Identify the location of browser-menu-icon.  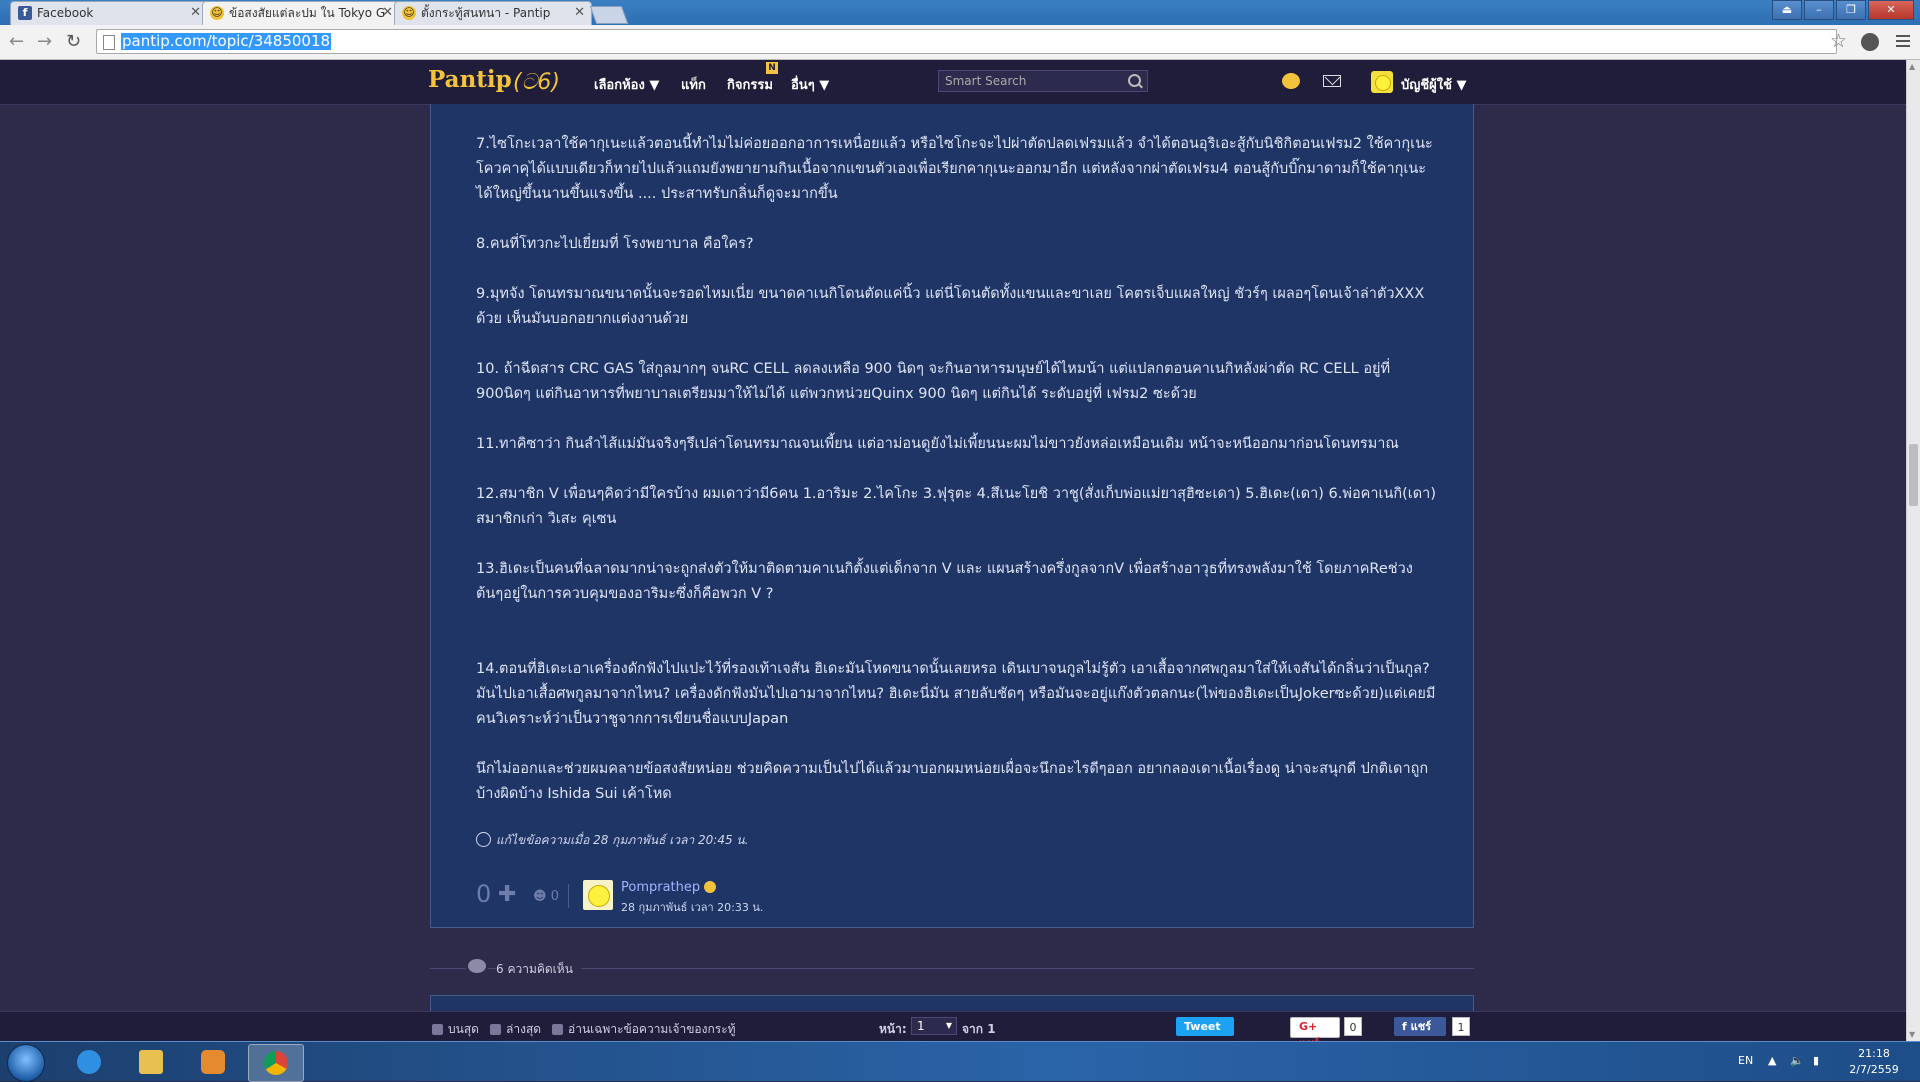
(1903, 41).